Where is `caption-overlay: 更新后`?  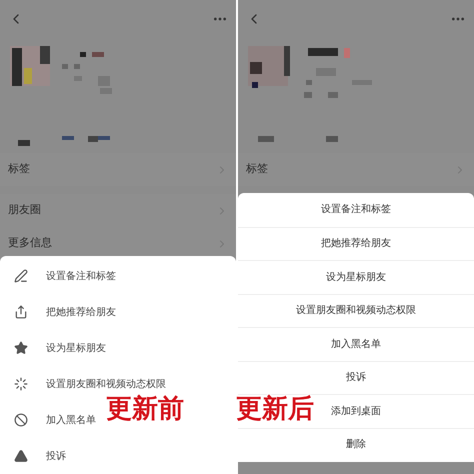 caption-overlay: 更新后 is located at coordinates (275, 409).